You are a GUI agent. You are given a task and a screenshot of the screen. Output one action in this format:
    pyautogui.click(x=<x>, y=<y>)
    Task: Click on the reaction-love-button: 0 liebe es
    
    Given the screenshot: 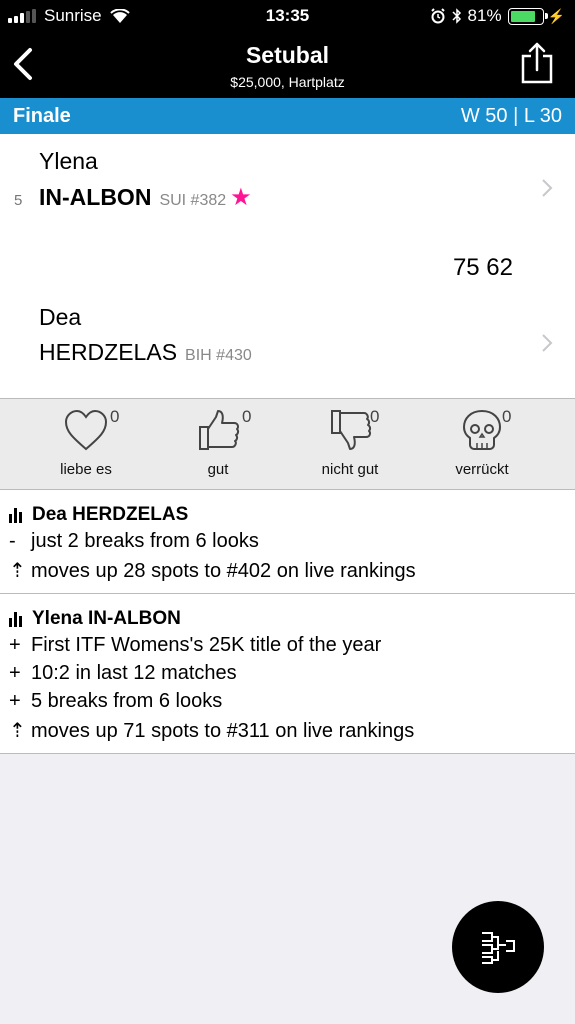 What is the action you would take?
    pyautogui.click(x=86, y=442)
    